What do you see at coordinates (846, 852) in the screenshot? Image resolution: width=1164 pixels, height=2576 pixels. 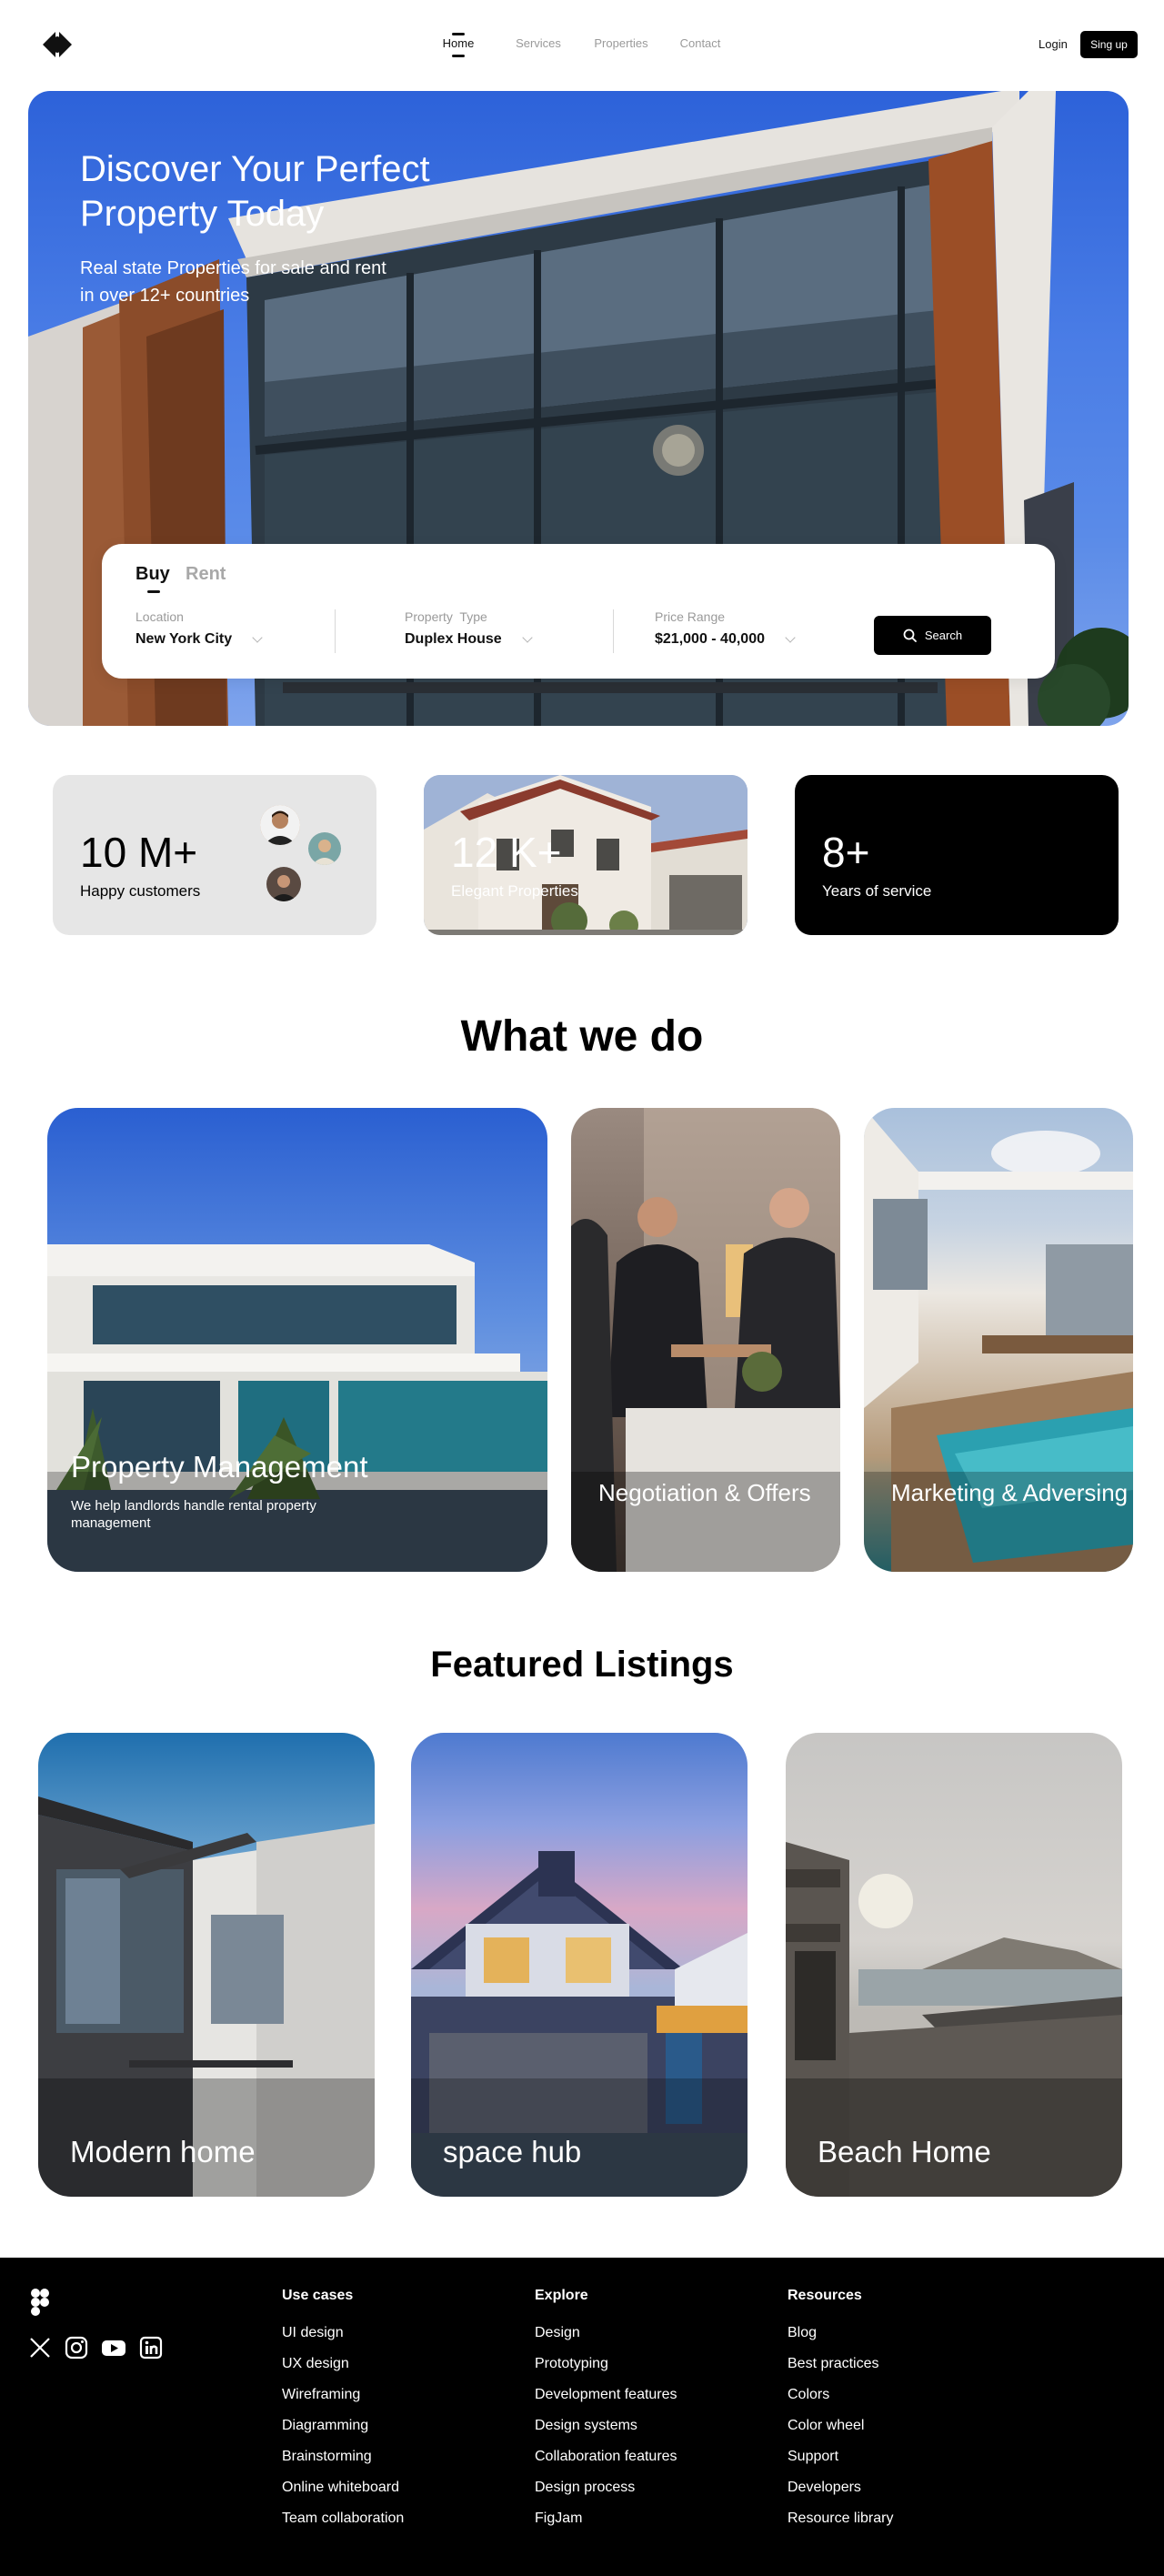 I see `stat-number: 8+` at bounding box center [846, 852].